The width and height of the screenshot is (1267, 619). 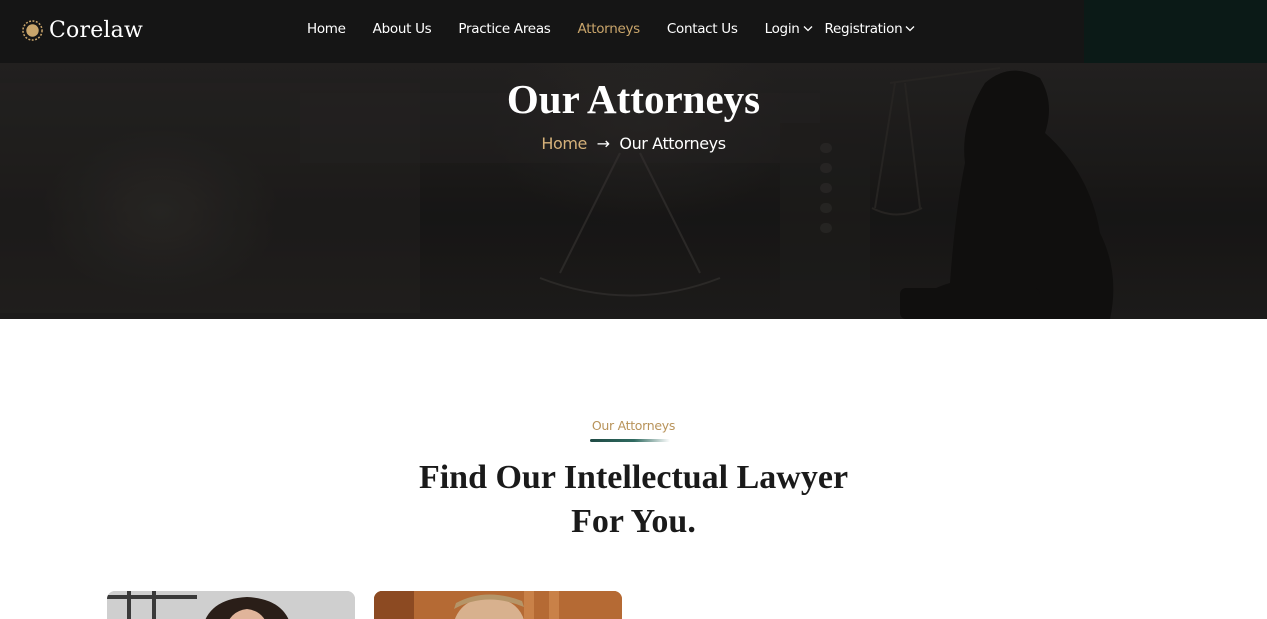 I want to click on section-title-line-1: Find Our Intellectual Lawyer, so click(x=633, y=477).